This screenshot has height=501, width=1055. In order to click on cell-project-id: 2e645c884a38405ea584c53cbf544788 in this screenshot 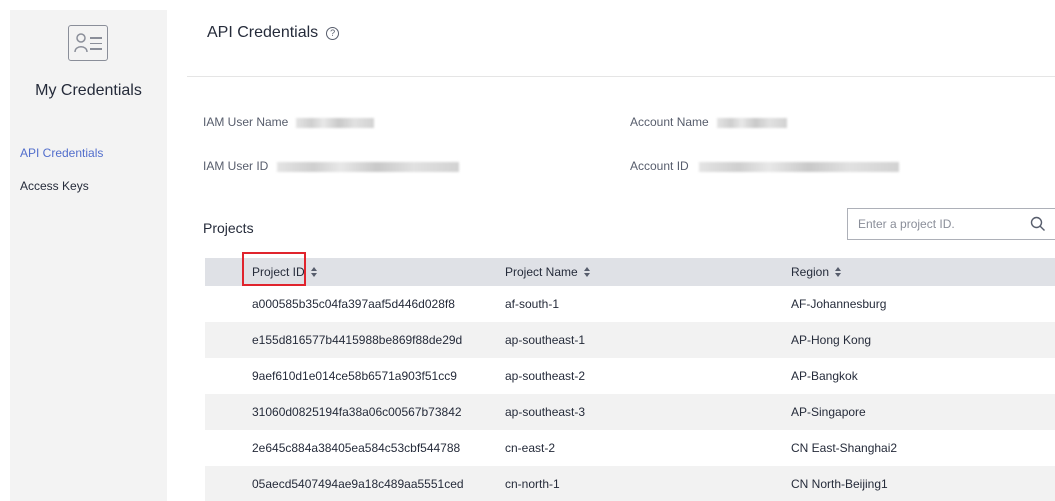, I will do `click(356, 448)`.